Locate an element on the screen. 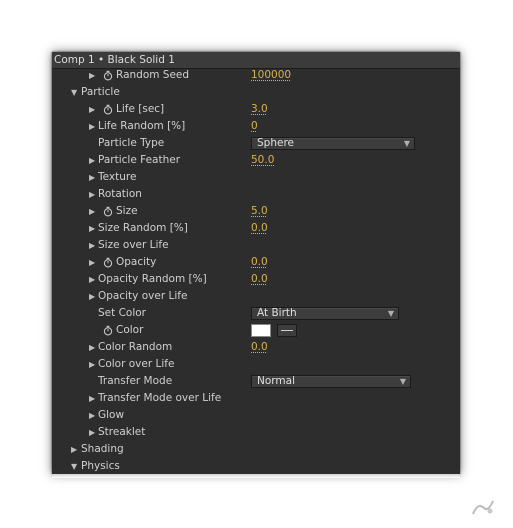 The height and width of the screenshot is (528, 513). property-label: Set Color is located at coordinates (122, 313).